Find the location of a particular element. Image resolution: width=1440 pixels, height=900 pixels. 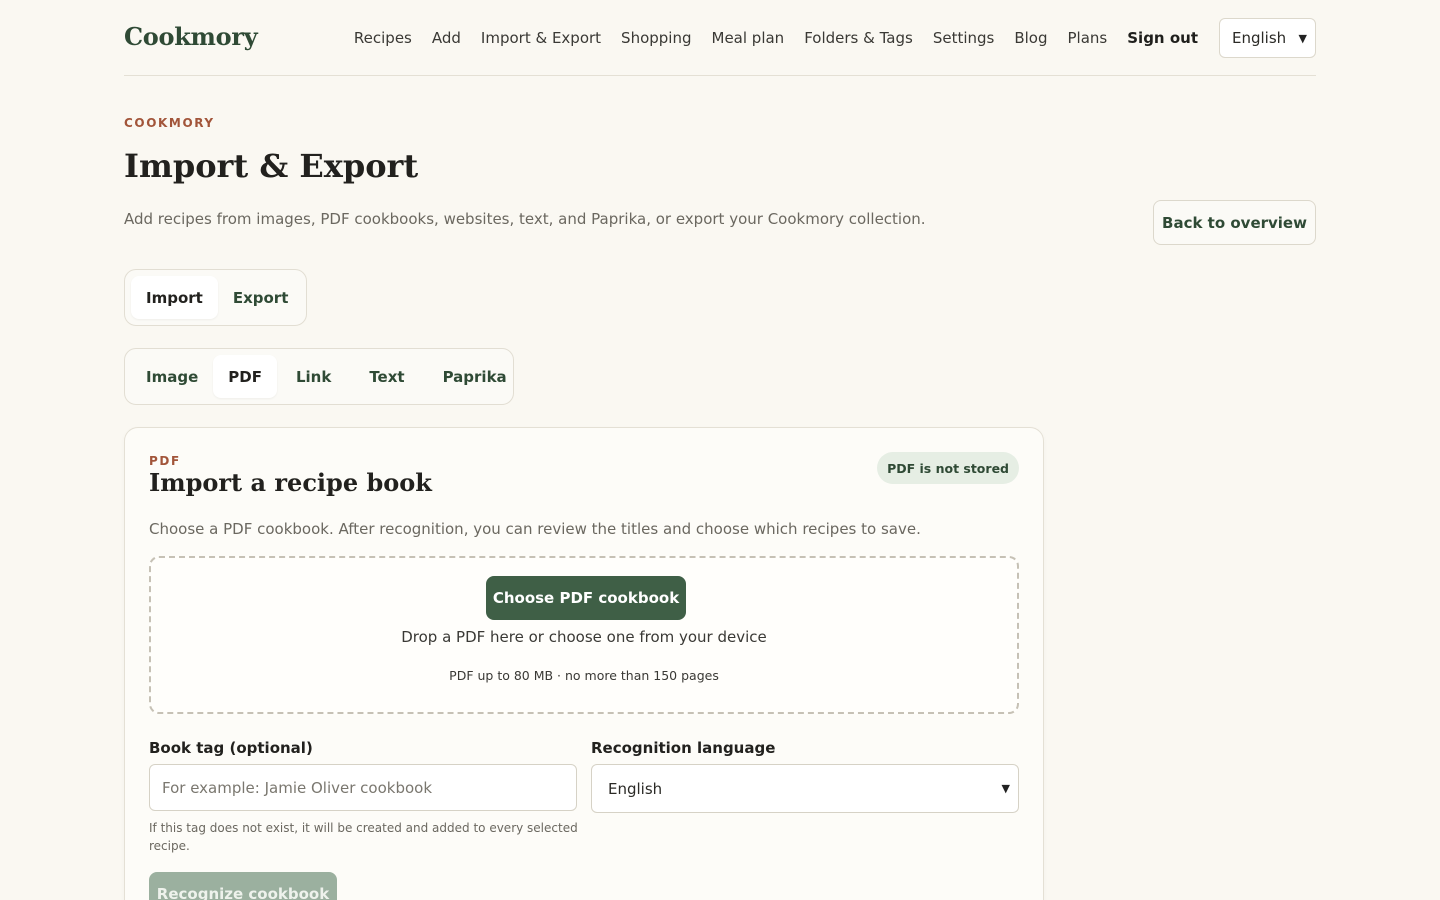

pdf-not-stored-badge: PDF is not stored is located at coordinates (948, 468).